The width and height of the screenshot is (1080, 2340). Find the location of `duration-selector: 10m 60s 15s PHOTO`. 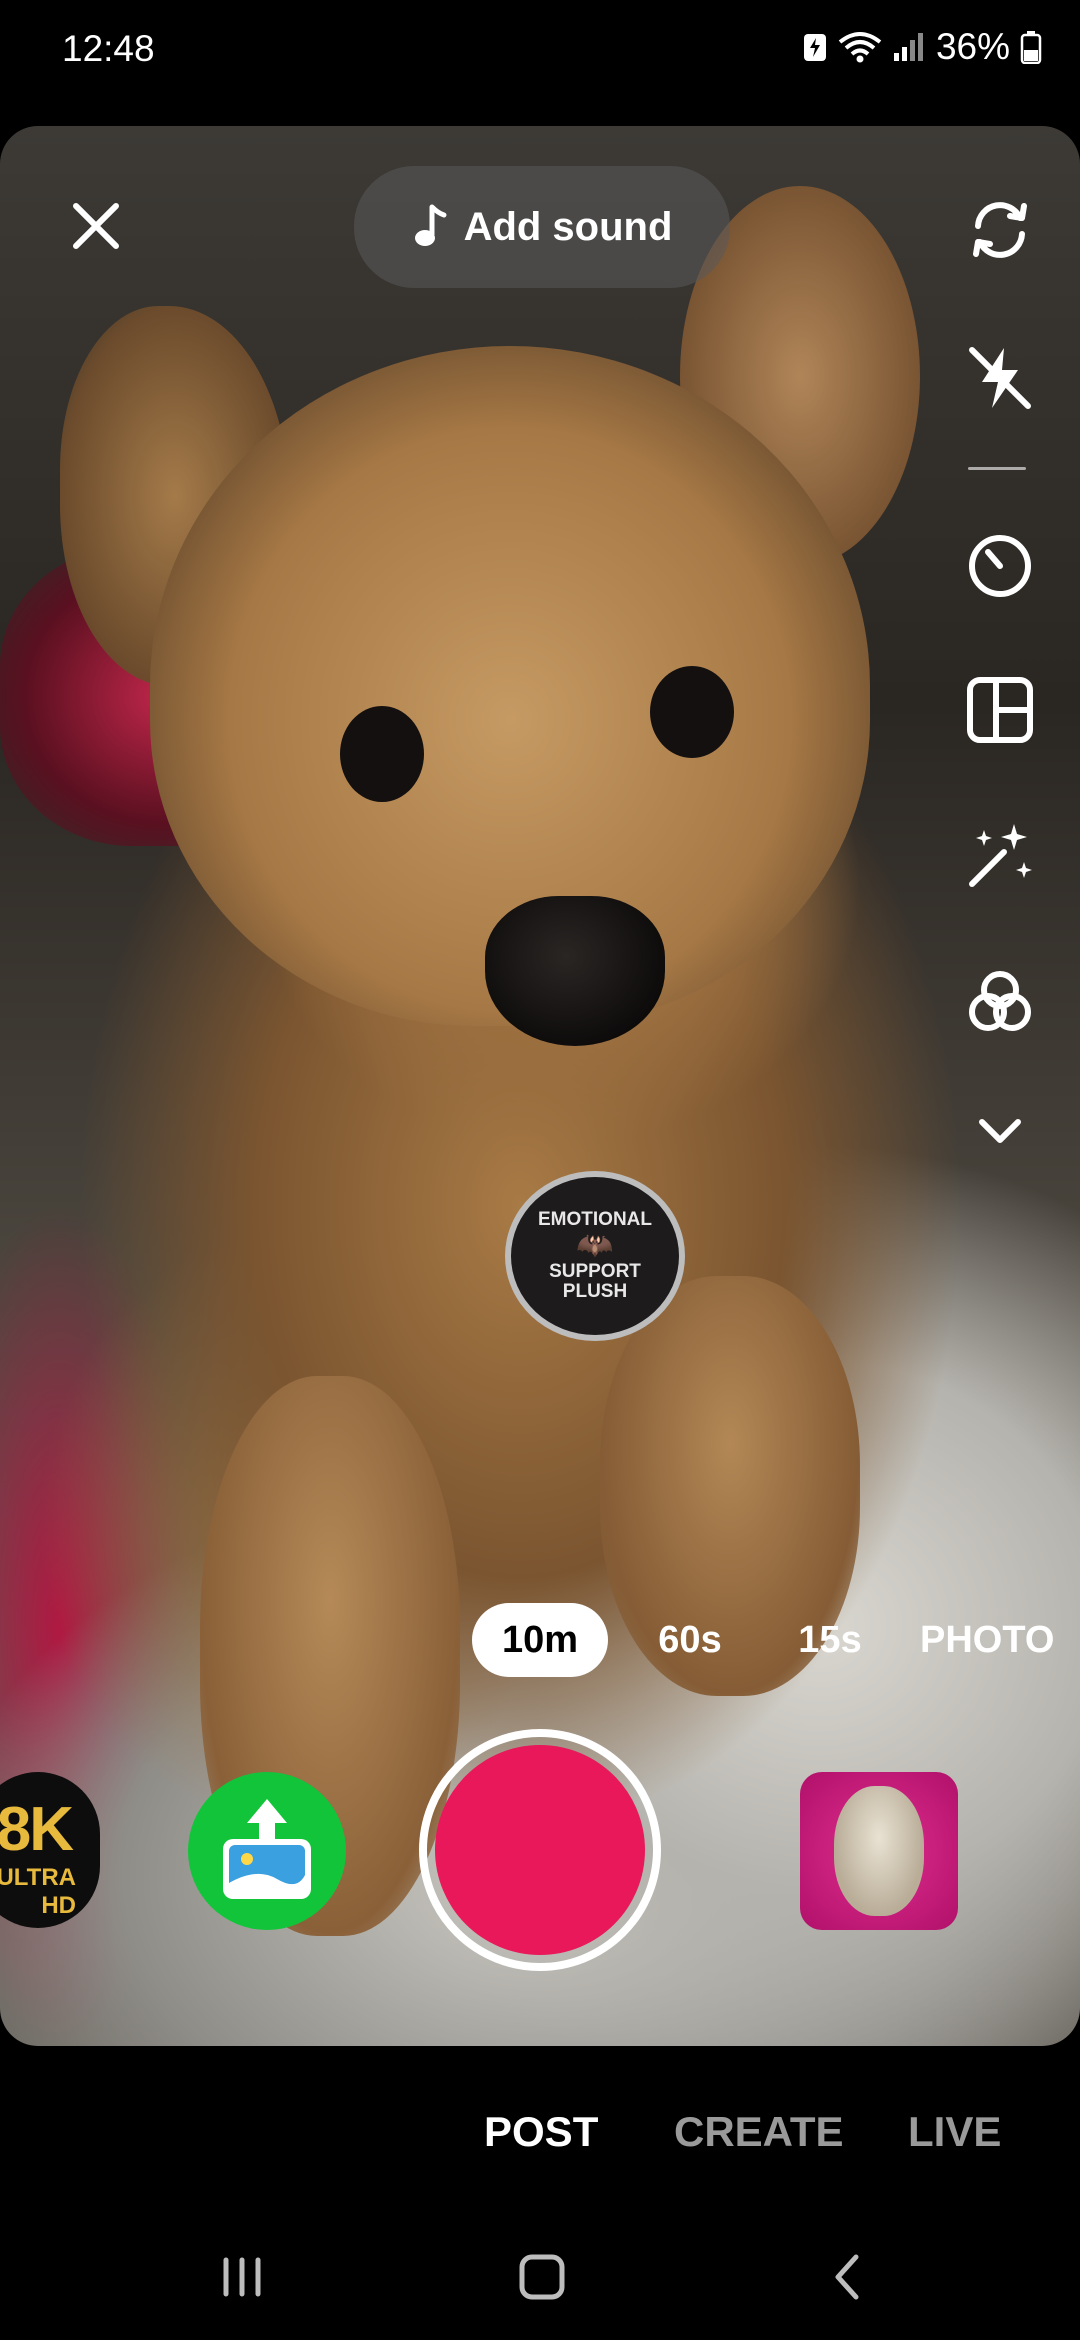

duration-selector: 10m 60s 15s PHOTO is located at coordinates (540, 1640).